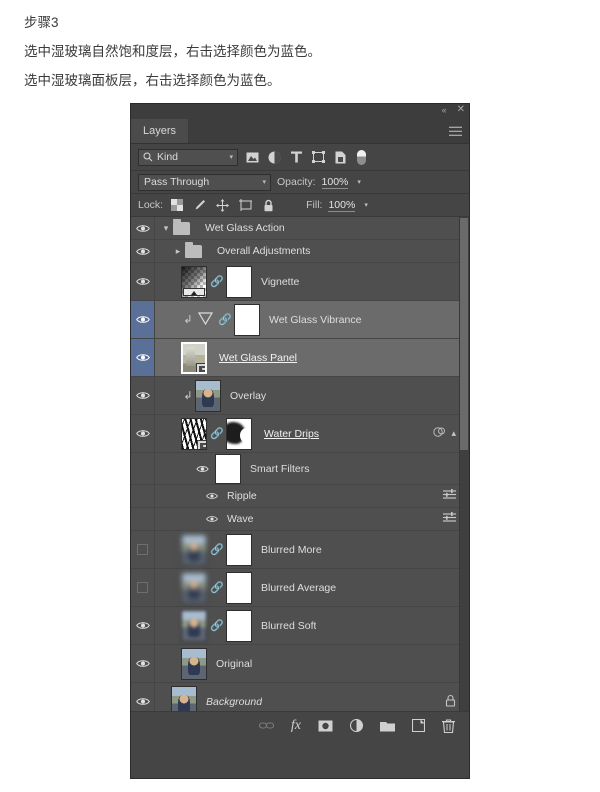  I want to click on layer-row-wet-glass-vibrance: ↲ 🔗 Wet Glass Vibrance, so click(300, 320).